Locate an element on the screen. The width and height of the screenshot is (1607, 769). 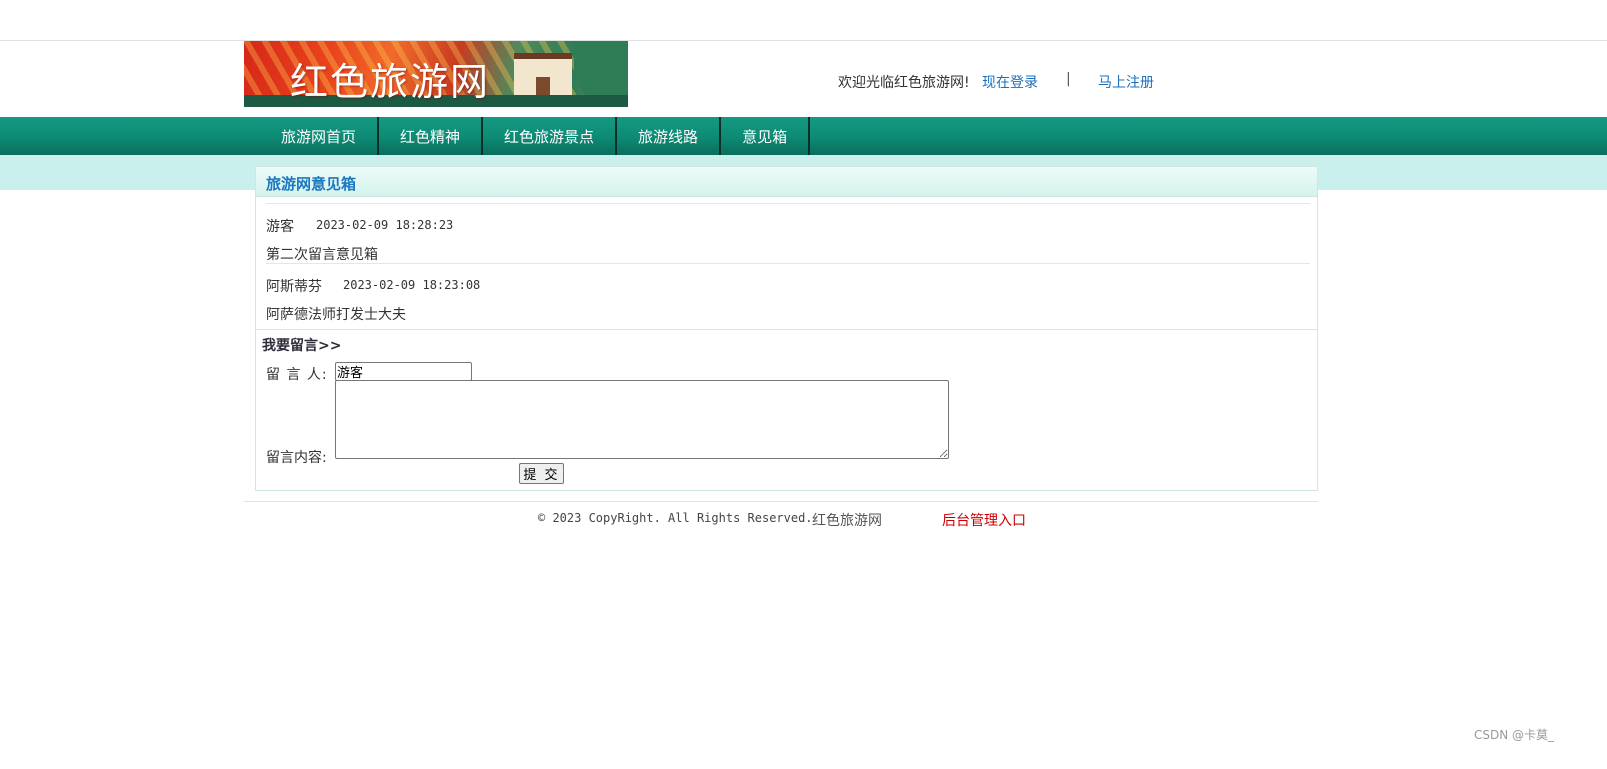
welcome-text: 欢迎光临红色旅游网! is located at coordinates (904, 83).